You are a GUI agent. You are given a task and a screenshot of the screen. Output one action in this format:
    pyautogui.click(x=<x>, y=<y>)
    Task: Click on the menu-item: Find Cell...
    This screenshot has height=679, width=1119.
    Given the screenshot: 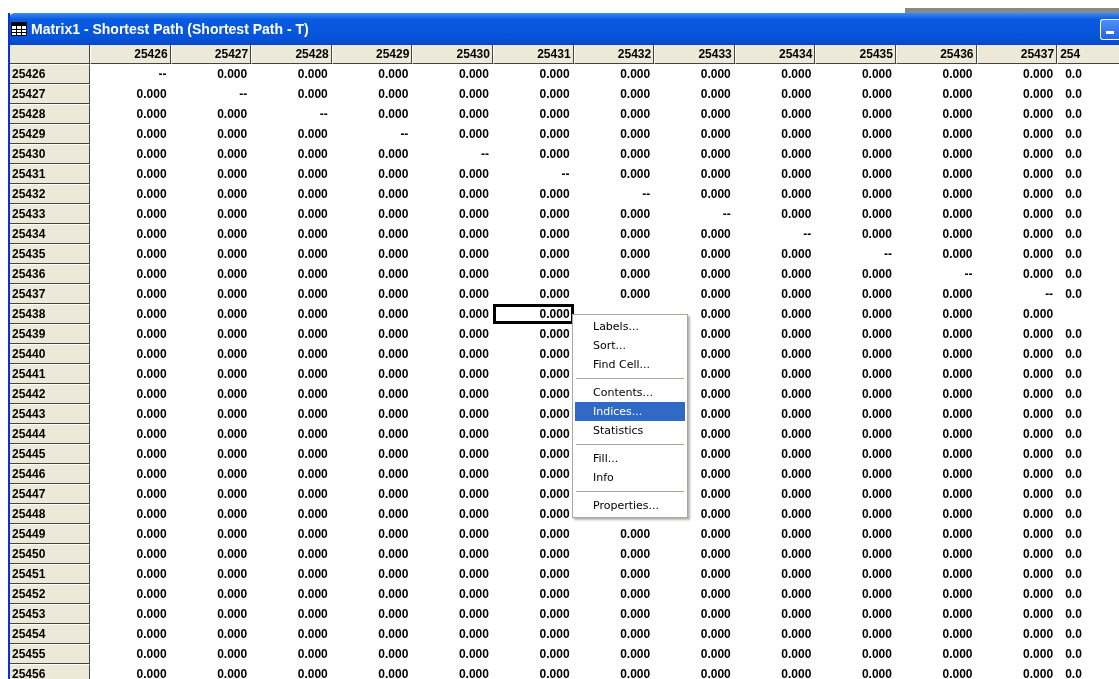 What is the action you would take?
    pyautogui.click(x=630, y=364)
    